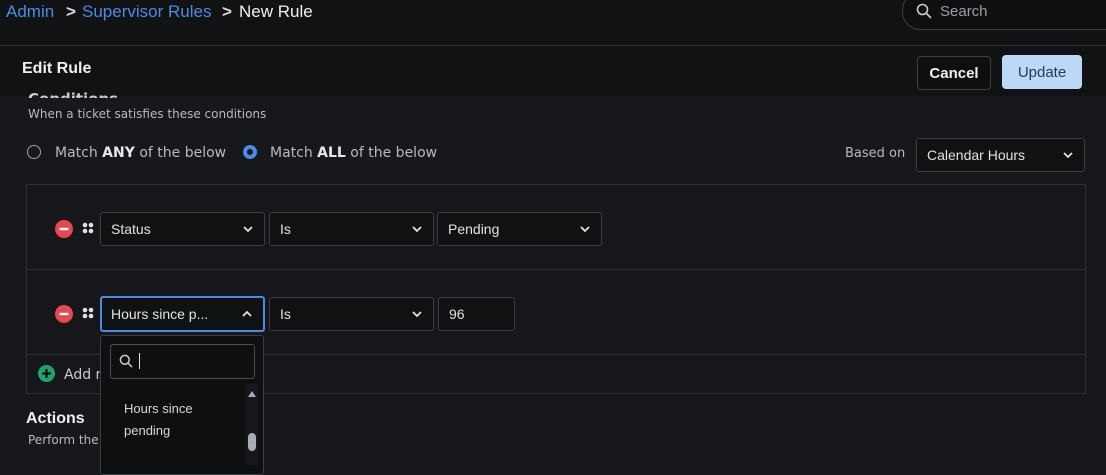  I want to click on conditions-subtitle: When a ticket satisfies these conditions, so click(147, 114).